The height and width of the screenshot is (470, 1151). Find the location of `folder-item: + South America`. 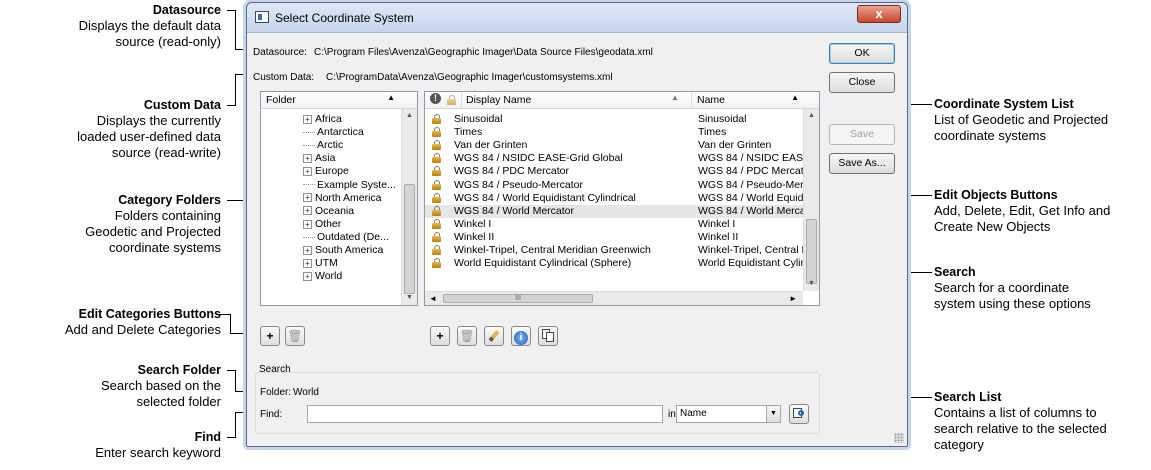

folder-item: + South America is located at coordinates (343, 250).